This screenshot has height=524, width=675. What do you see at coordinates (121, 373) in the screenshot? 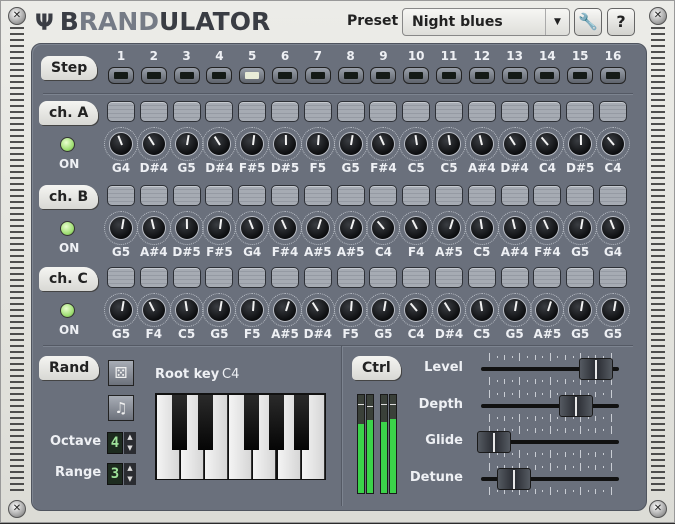
I see `randomize-button: ⚄` at bounding box center [121, 373].